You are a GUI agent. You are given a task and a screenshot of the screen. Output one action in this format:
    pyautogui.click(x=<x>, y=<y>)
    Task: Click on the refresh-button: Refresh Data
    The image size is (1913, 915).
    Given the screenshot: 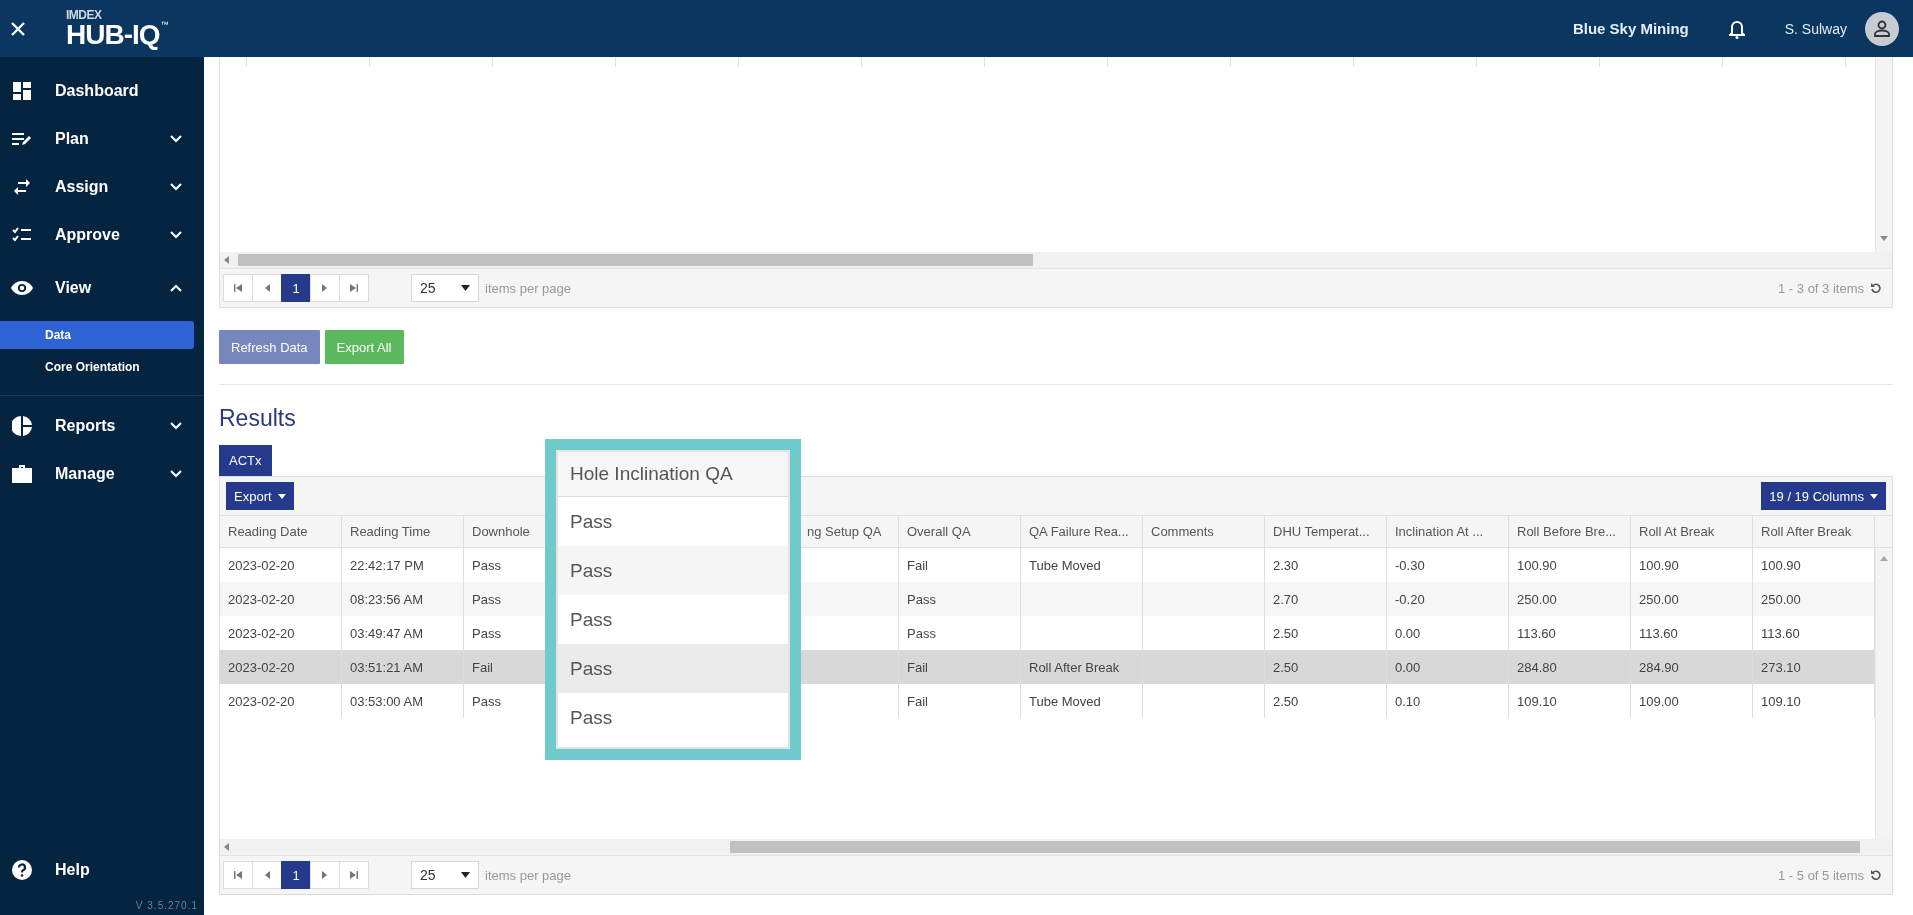 What is the action you would take?
    pyautogui.click(x=269, y=347)
    